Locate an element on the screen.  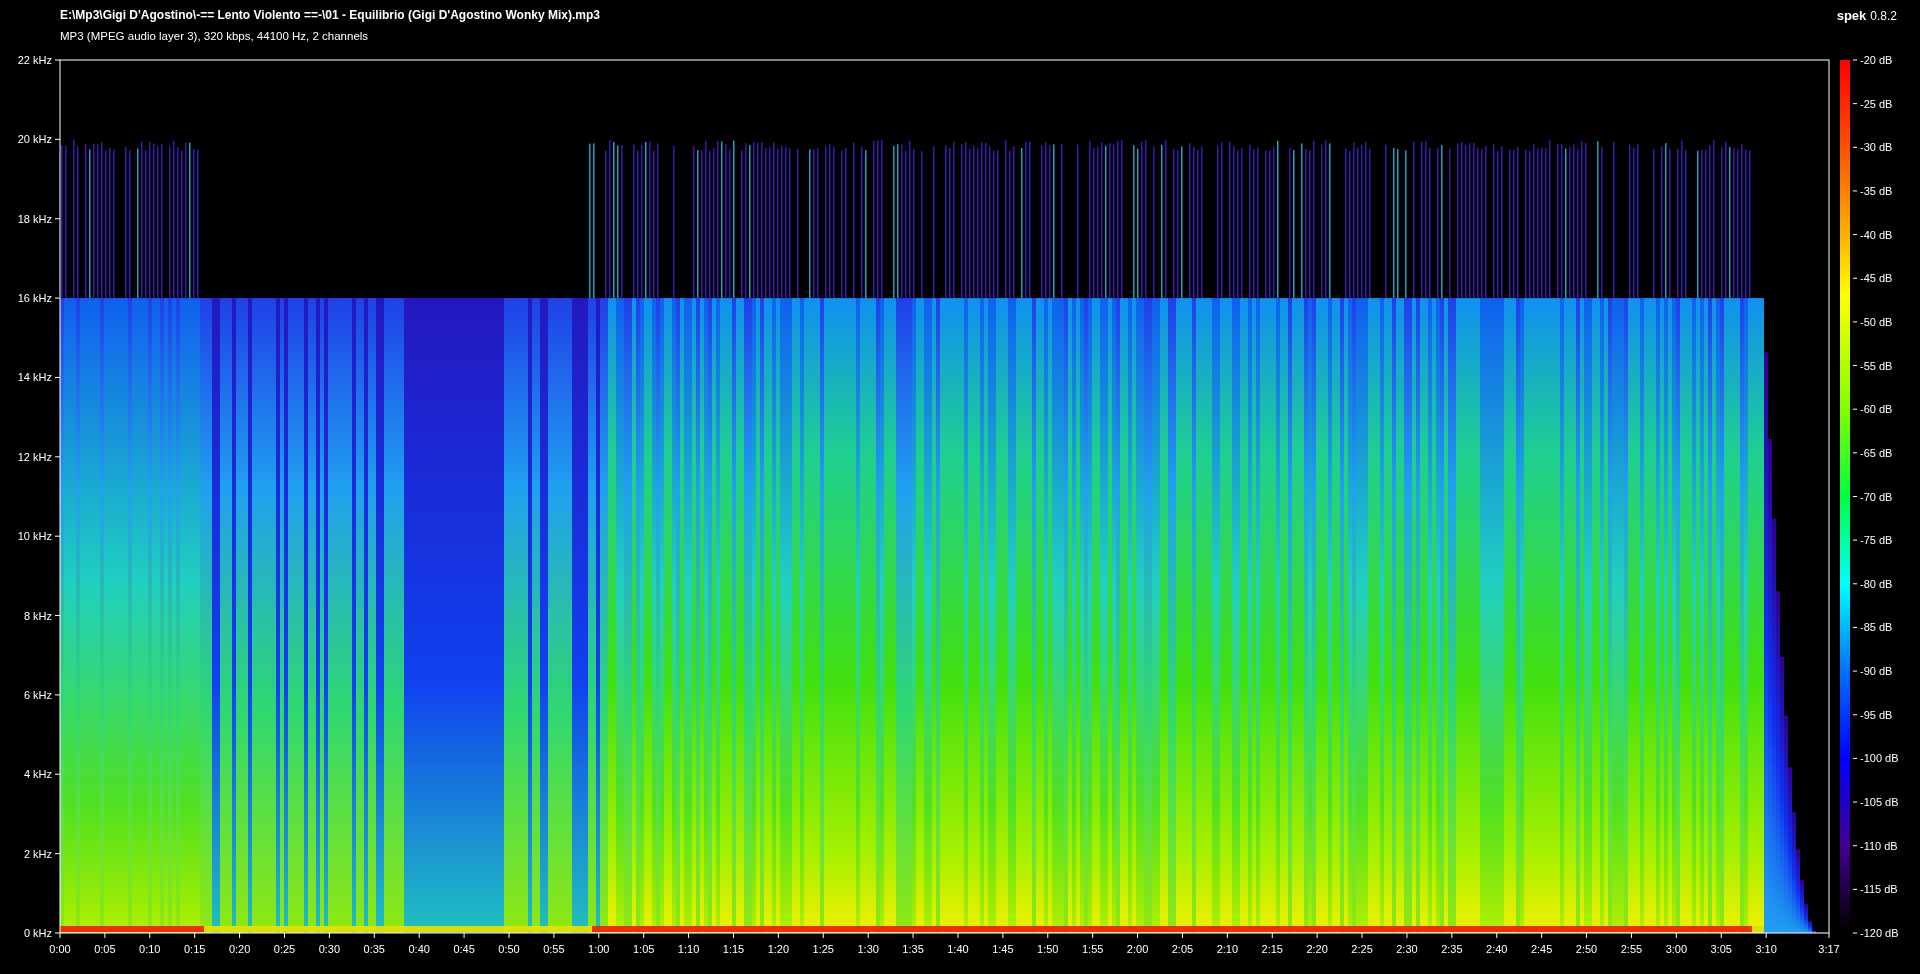
db-label: -80 dB is located at coordinates (1876, 583).